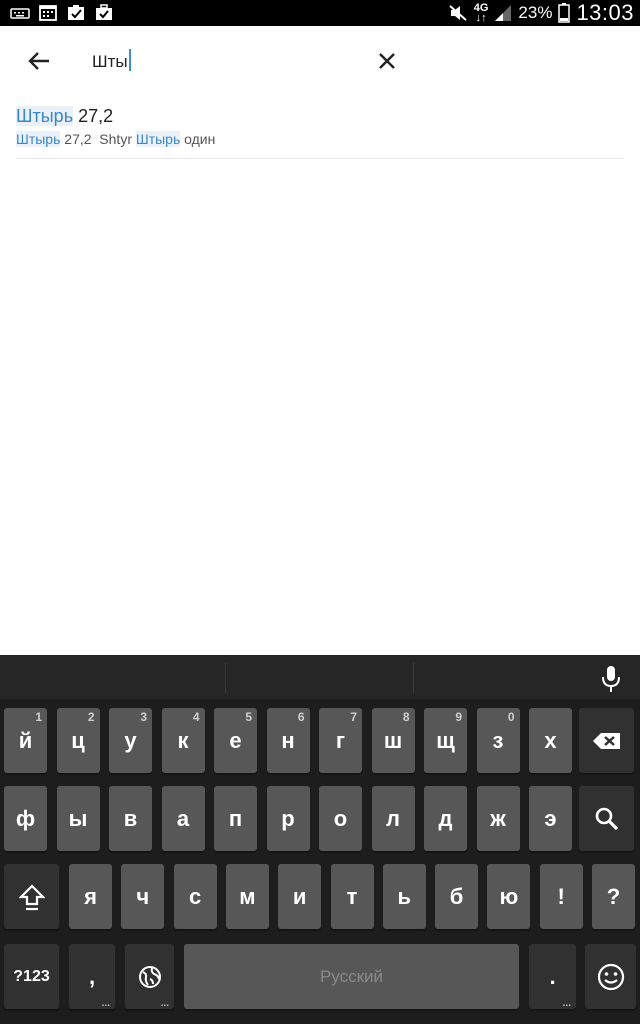  I want to click on key-row3-10: ?, so click(613, 896).